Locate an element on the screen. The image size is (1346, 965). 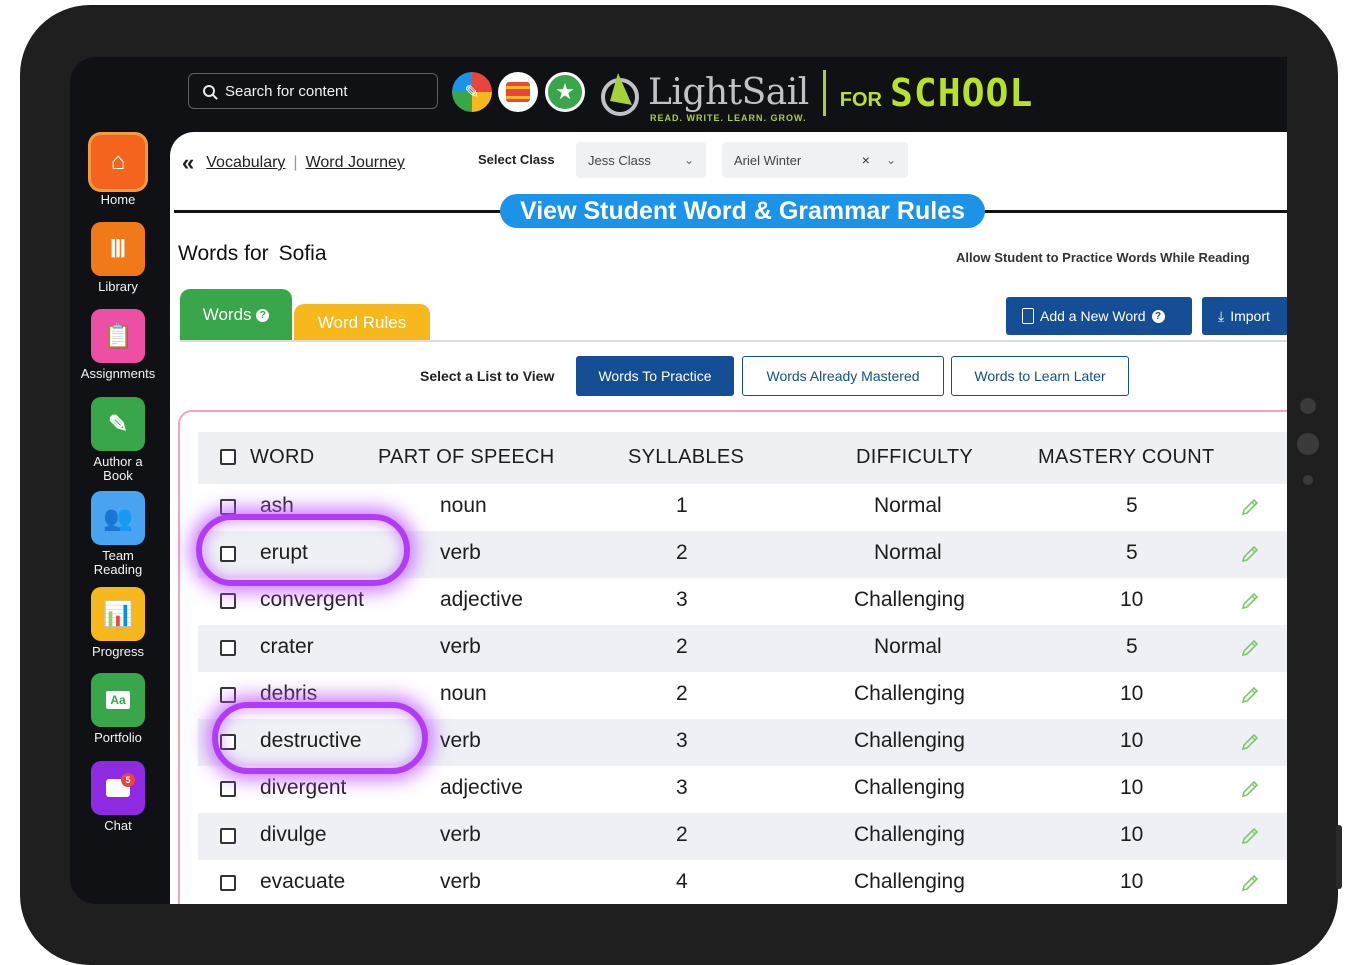
header-syllables: SYLLABLES is located at coordinates (686, 457).